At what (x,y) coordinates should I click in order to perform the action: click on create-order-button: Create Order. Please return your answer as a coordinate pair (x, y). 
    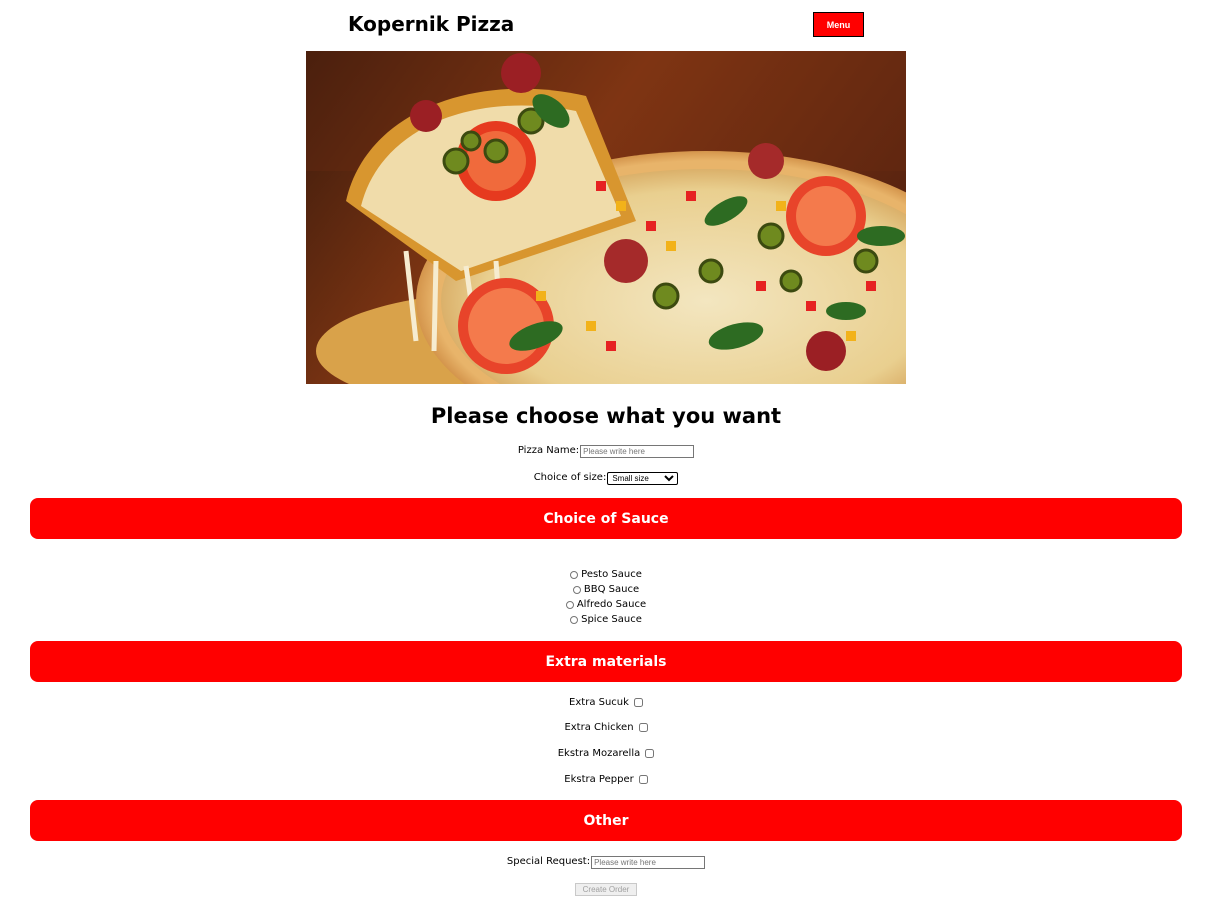
    Looking at the image, I should click on (606, 889).